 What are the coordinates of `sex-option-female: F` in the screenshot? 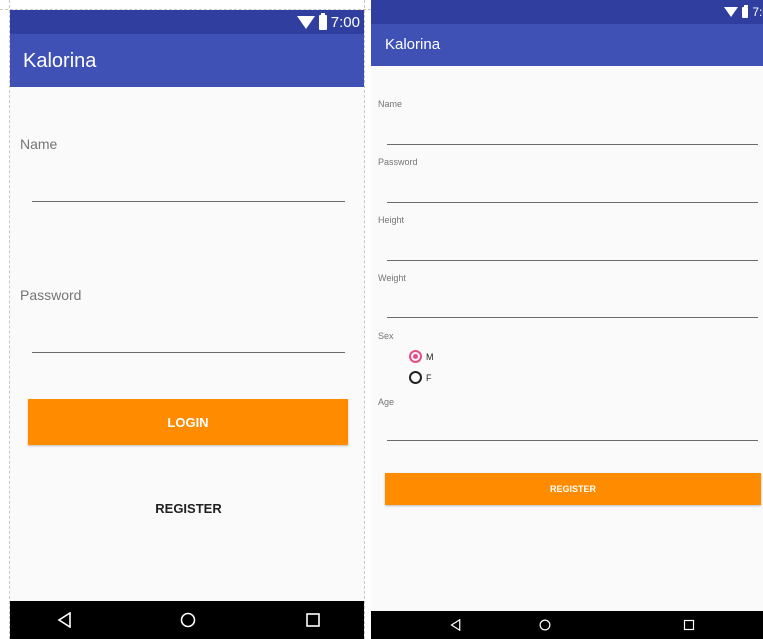 It's located at (420, 377).